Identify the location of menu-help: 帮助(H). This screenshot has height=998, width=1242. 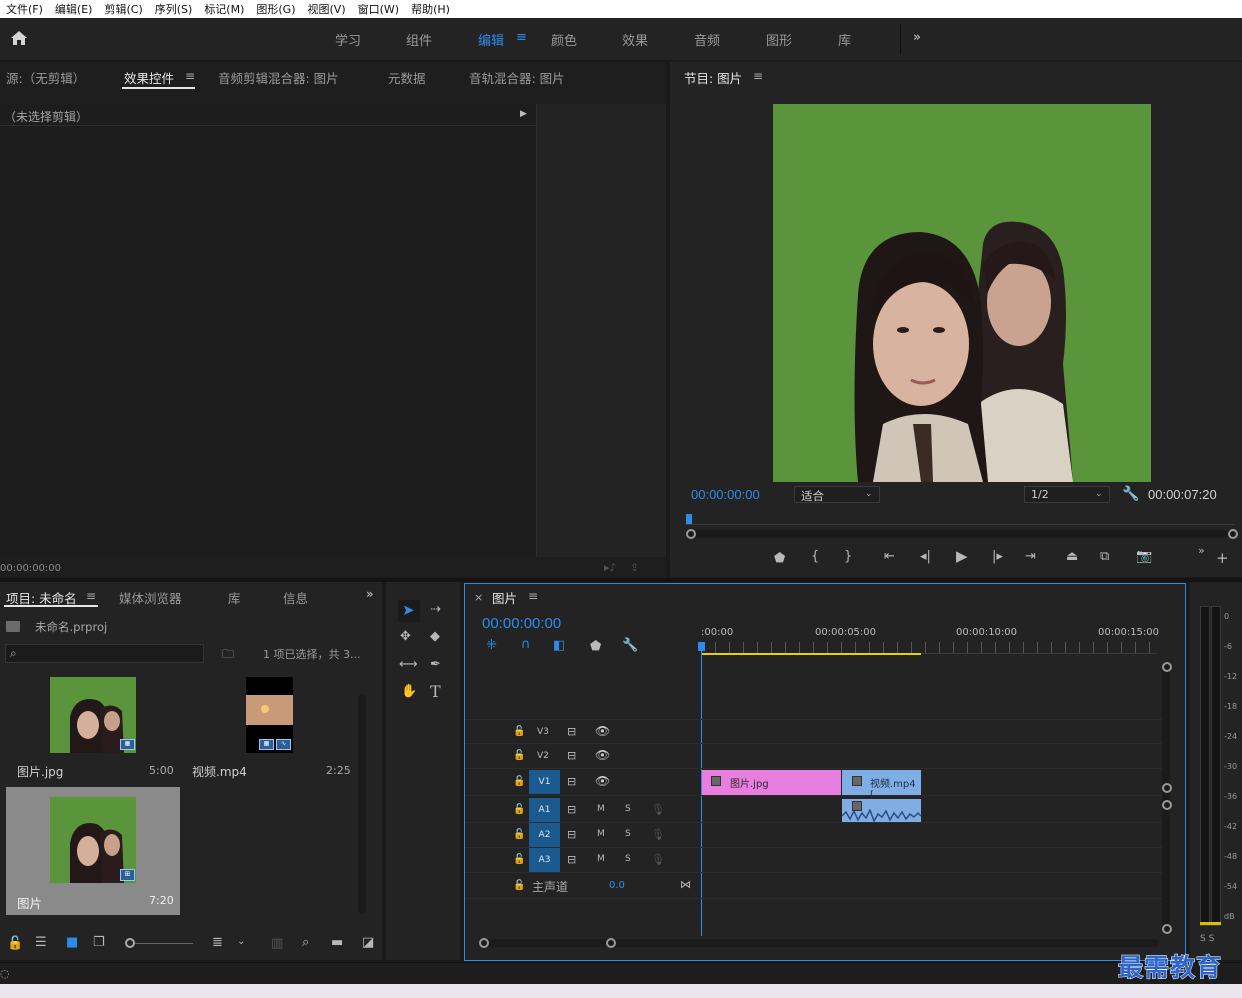
(430, 9).